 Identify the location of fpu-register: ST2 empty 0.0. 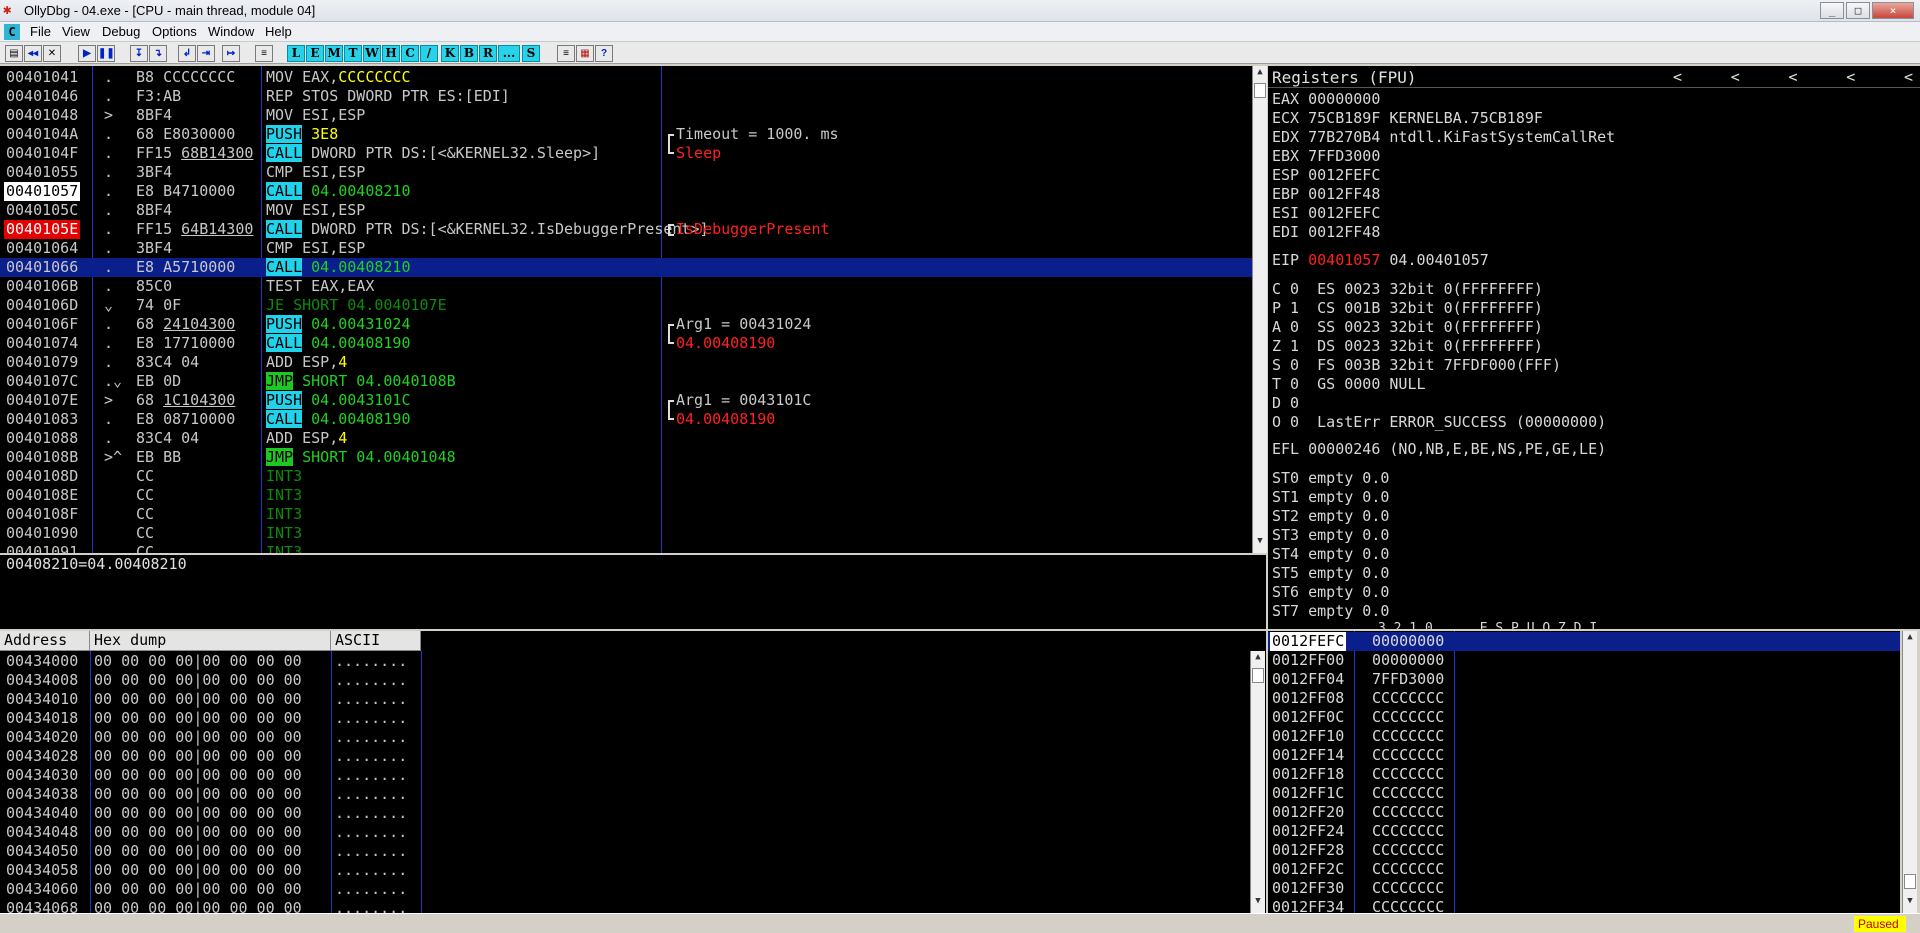
(1330, 516).